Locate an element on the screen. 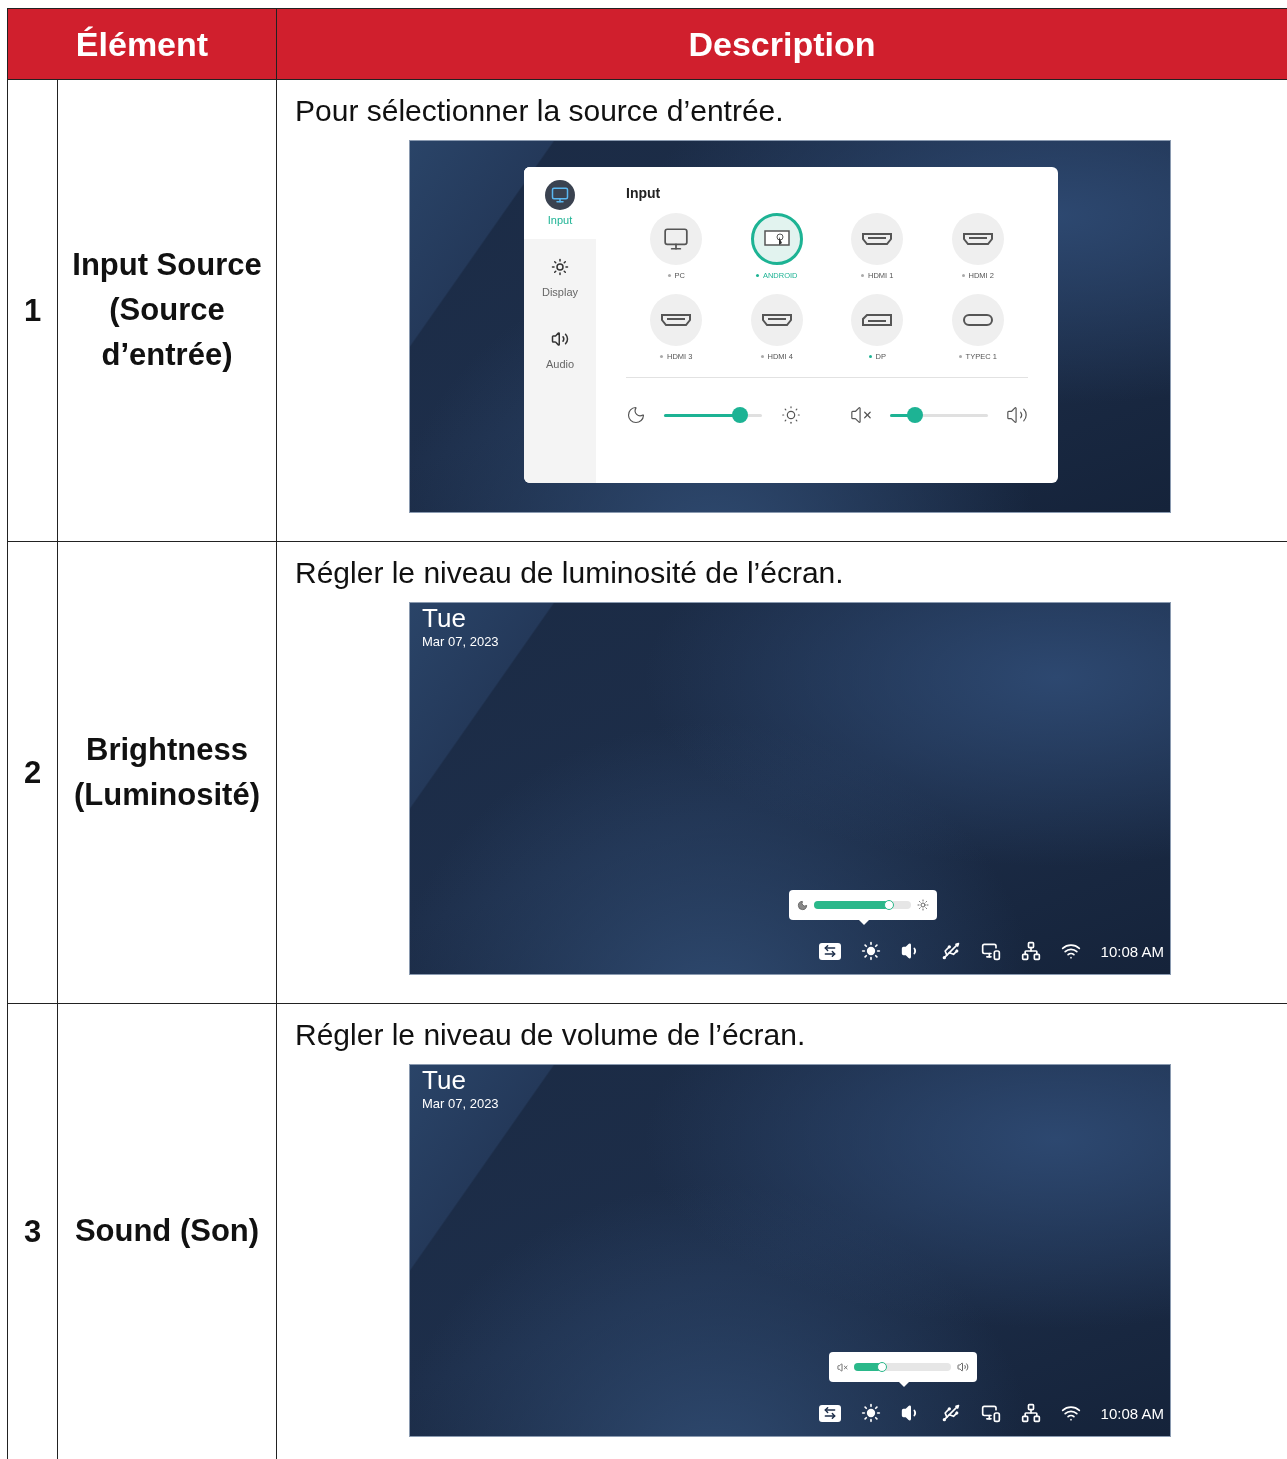 This screenshot has height=1459, width=1287. sidebar-item: Input is located at coordinates (560, 203).